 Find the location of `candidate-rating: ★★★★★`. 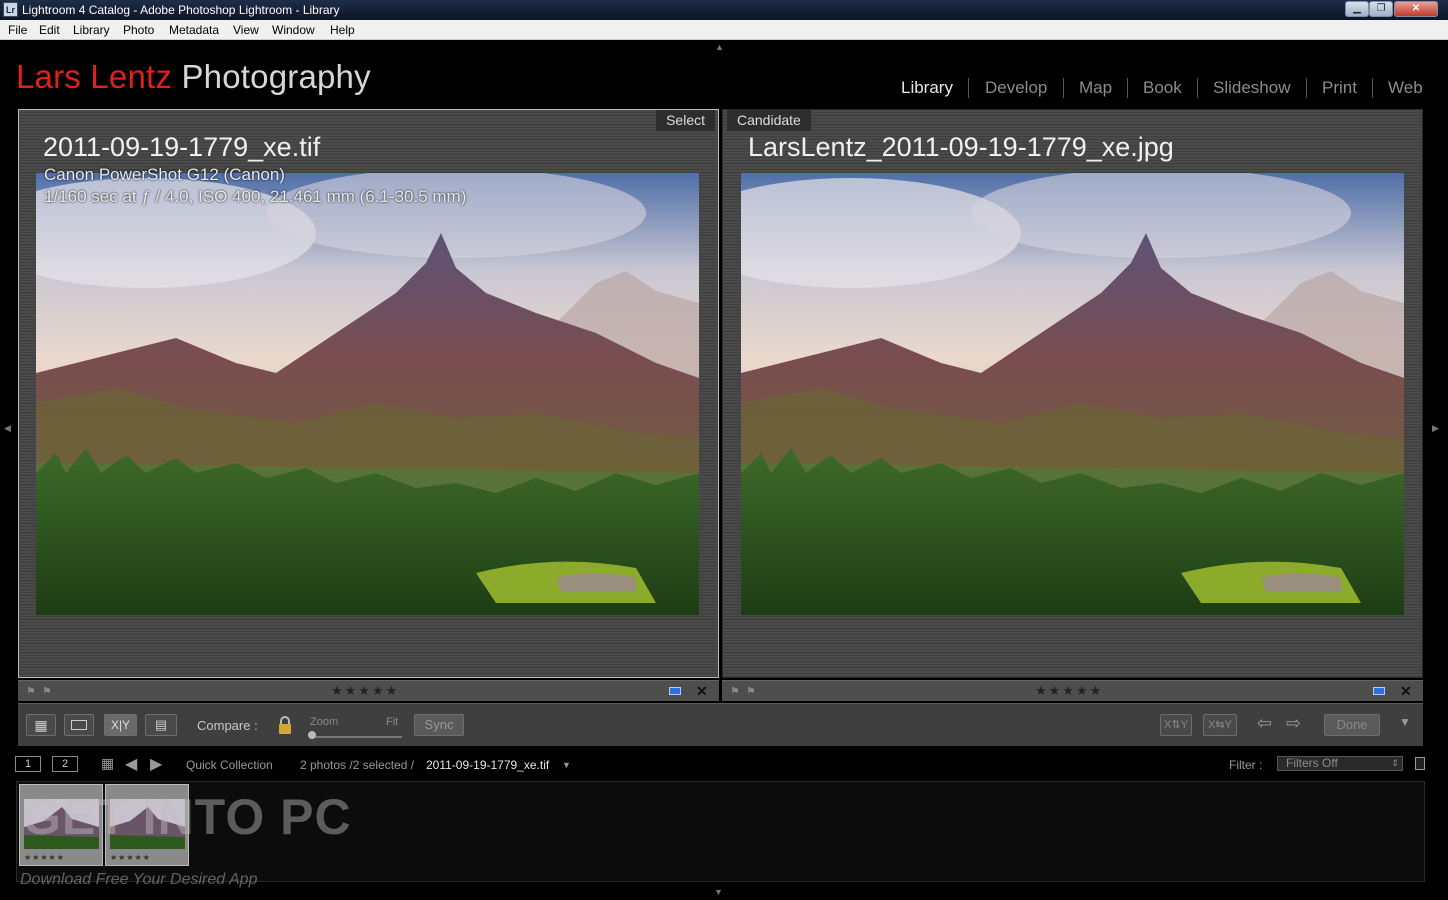

candidate-rating: ★★★★★ is located at coordinates (1069, 691).